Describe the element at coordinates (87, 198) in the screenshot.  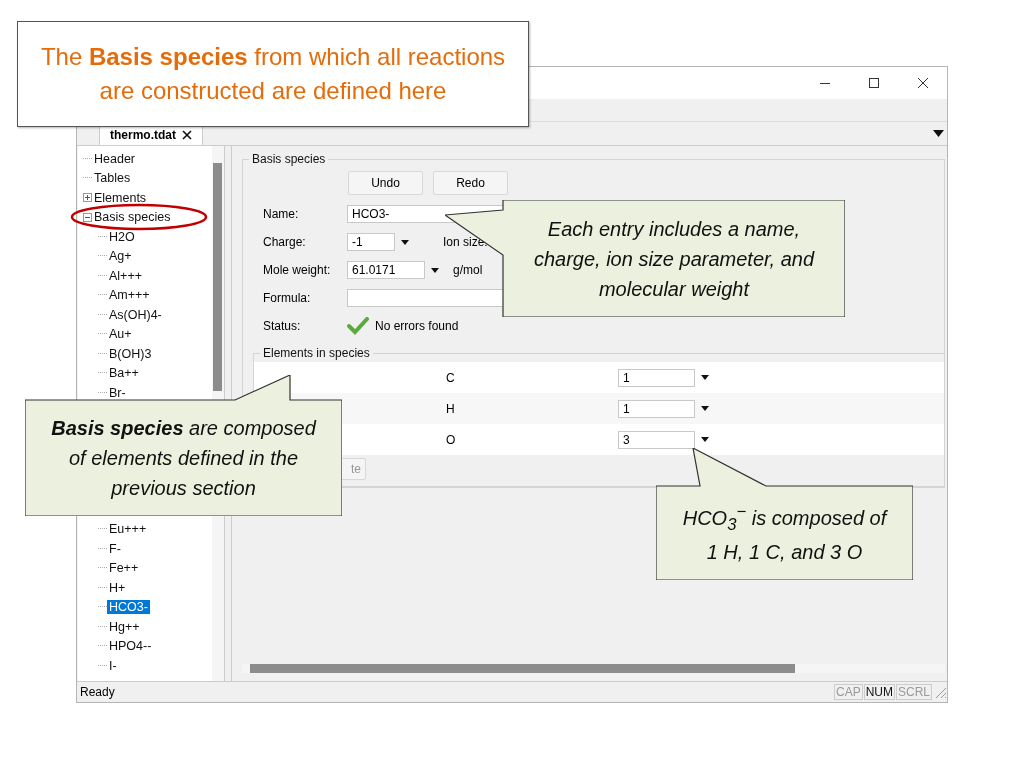
I see `expand-icon` at that location.